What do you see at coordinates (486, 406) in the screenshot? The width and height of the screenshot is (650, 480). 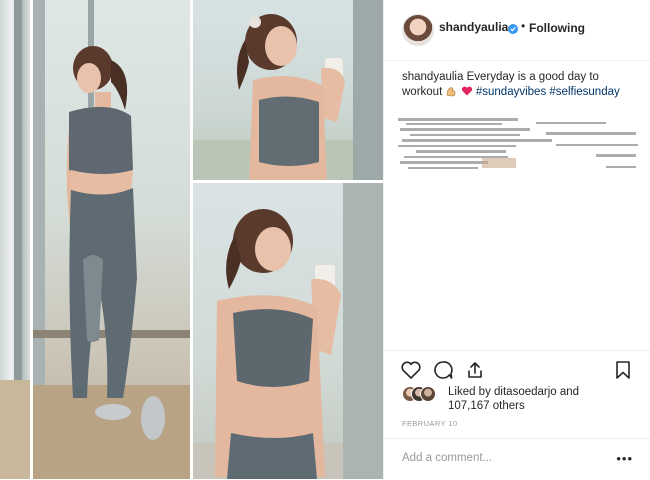 I see `likes-count: 107,167 others` at bounding box center [486, 406].